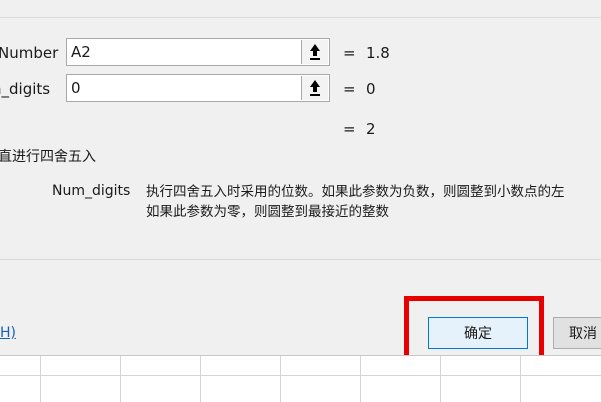  I want to click on equals-sign-num-digits: =, so click(349, 89).